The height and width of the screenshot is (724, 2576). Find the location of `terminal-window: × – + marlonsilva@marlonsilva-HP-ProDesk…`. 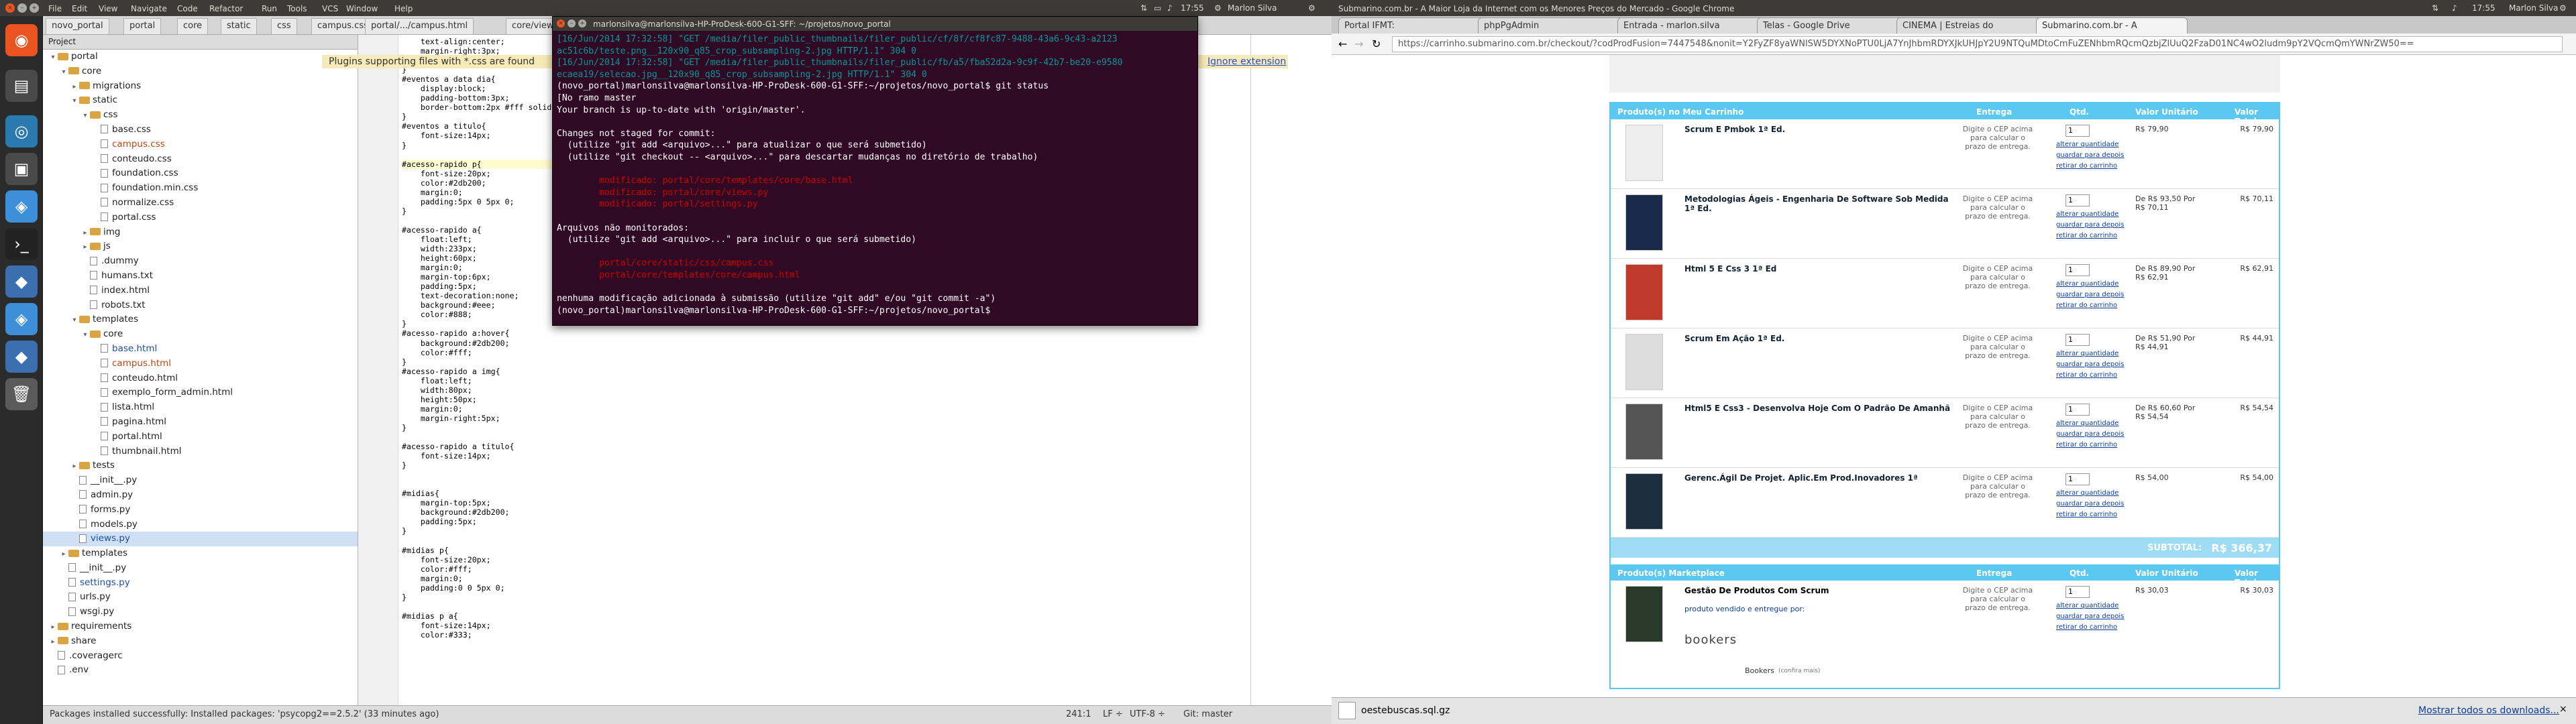

terminal-window: × – + marlonsilva@marlonsilva-HP-ProDesk… is located at coordinates (875, 171).